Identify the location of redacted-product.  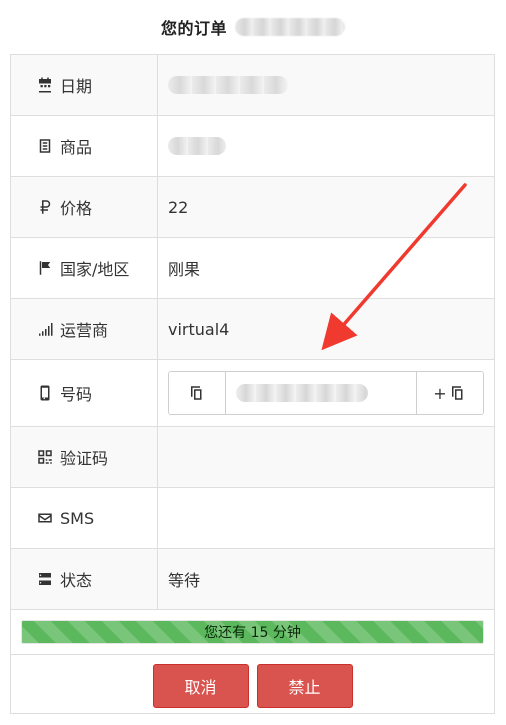
(197, 146).